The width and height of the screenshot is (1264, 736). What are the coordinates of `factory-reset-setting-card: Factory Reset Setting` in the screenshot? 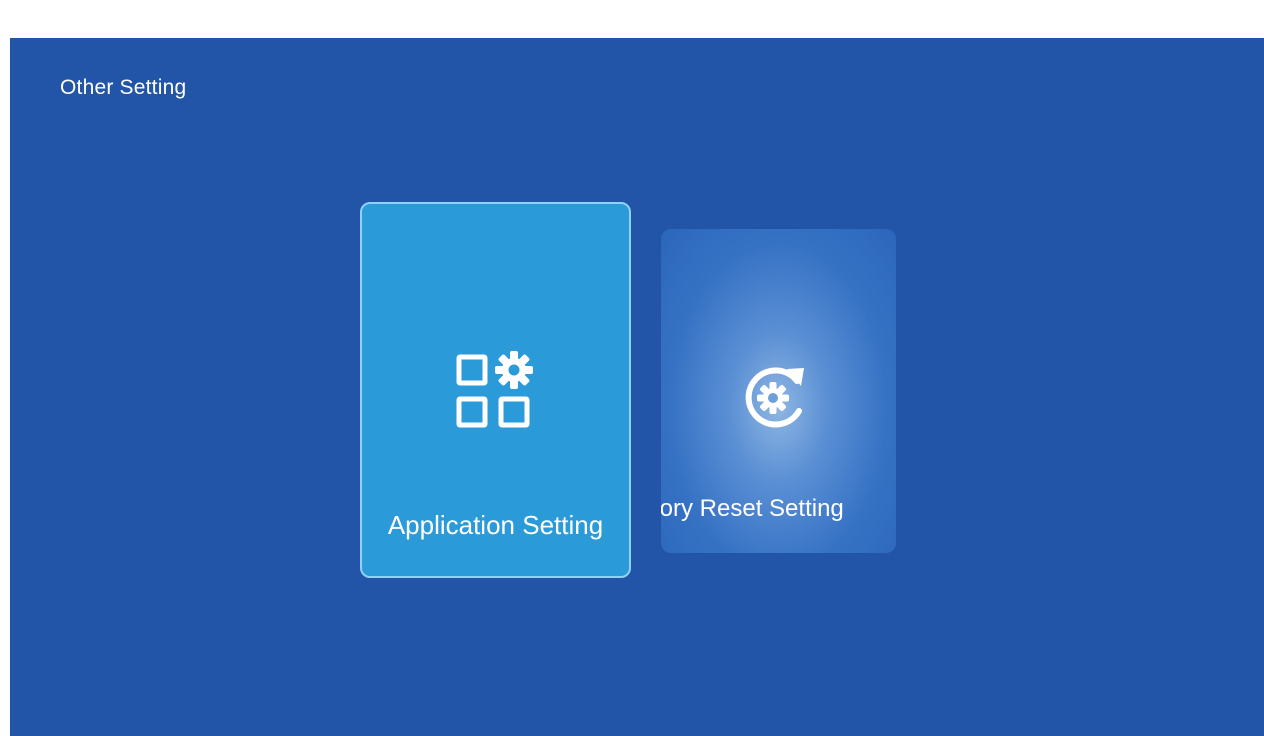 It's located at (778, 391).